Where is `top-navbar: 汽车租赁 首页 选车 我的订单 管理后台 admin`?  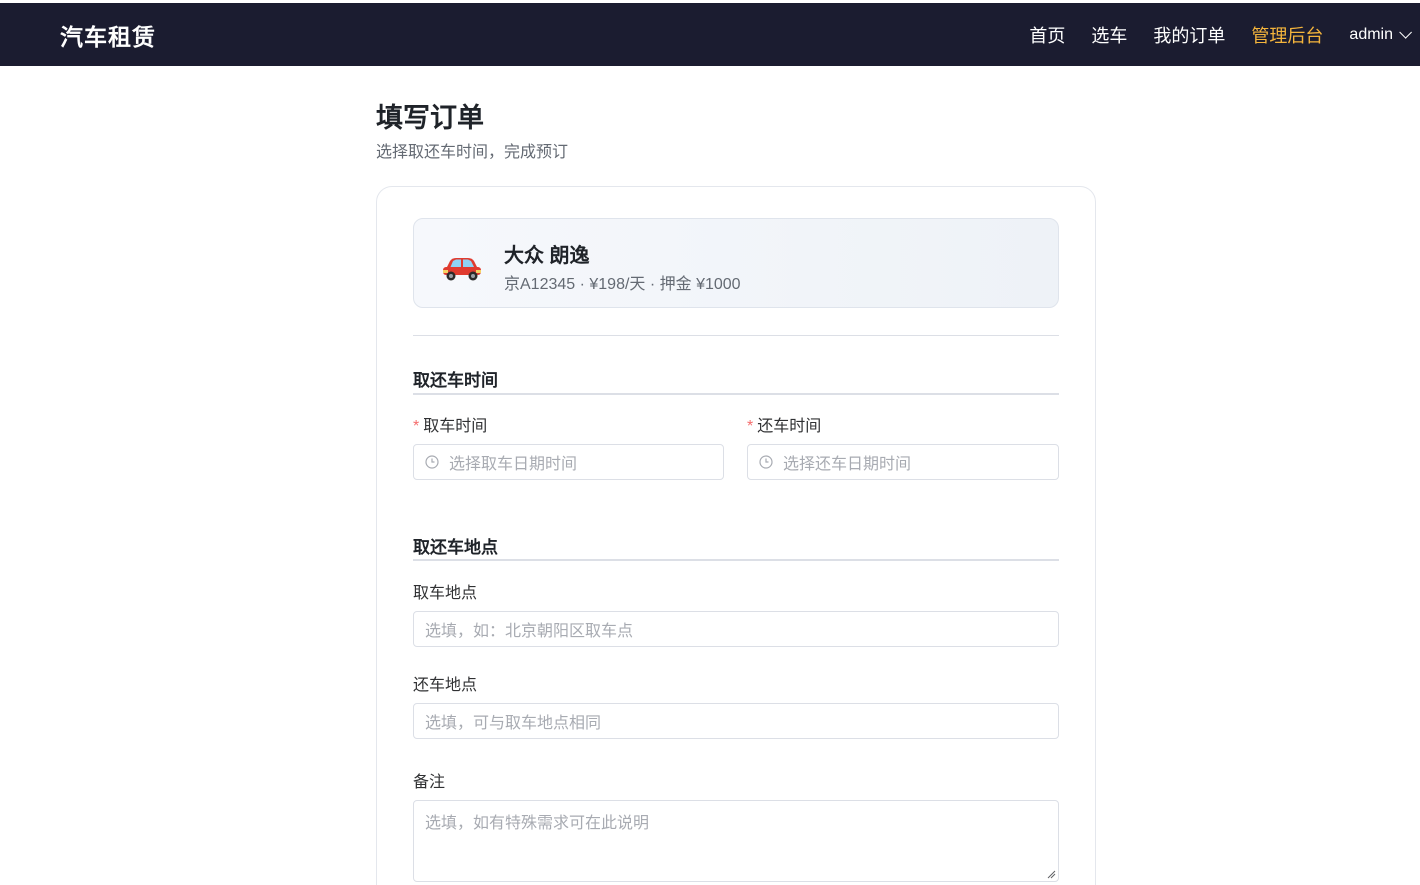 top-navbar: 汽车租赁 首页 选车 我的订单 管理后台 admin is located at coordinates (710, 34).